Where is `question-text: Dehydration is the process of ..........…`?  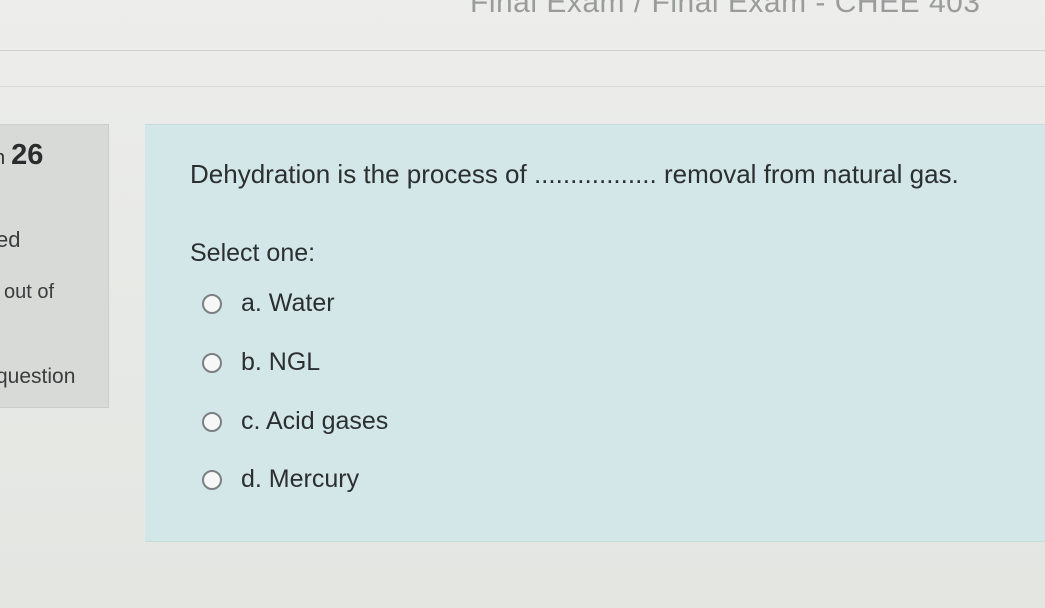 question-text: Dehydration is the process of ..........… is located at coordinates (574, 174).